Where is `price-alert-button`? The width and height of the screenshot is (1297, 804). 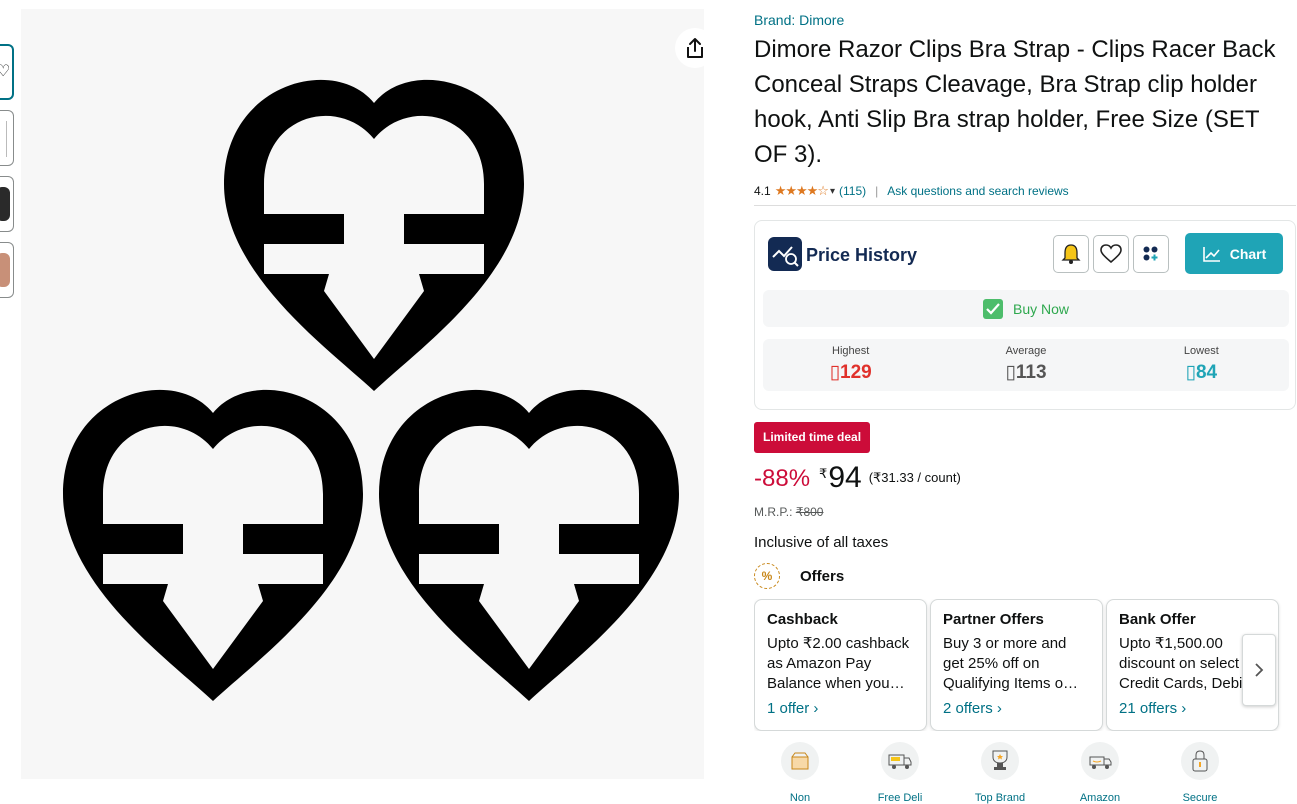 price-alert-button is located at coordinates (1071, 254).